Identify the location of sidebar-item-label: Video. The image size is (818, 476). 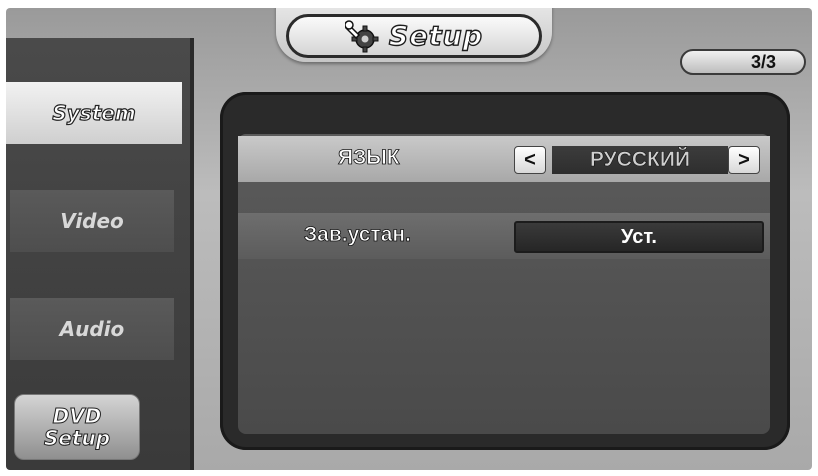
(92, 221).